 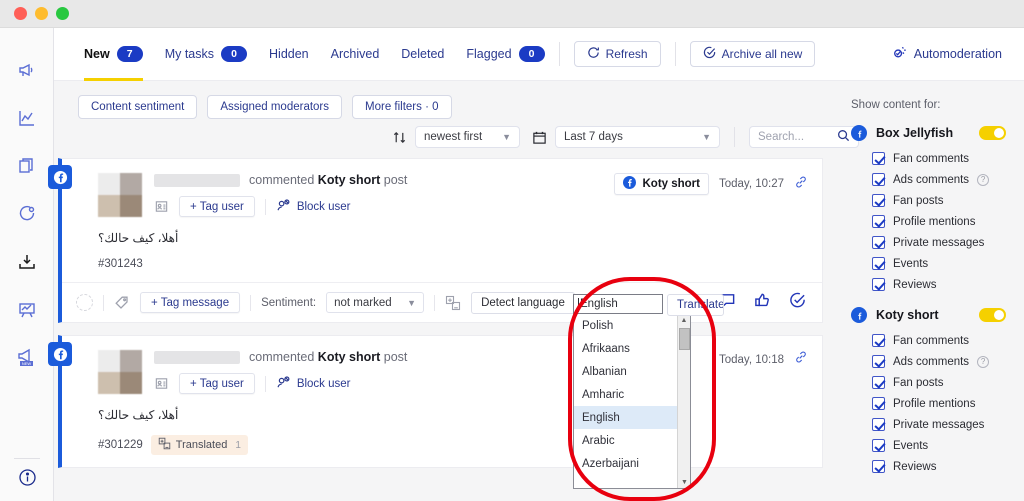 What do you see at coordinates (934, 403) in the screenshot?
I see `checkbox-label: Profile mentions` at bounding box center [934, 403].